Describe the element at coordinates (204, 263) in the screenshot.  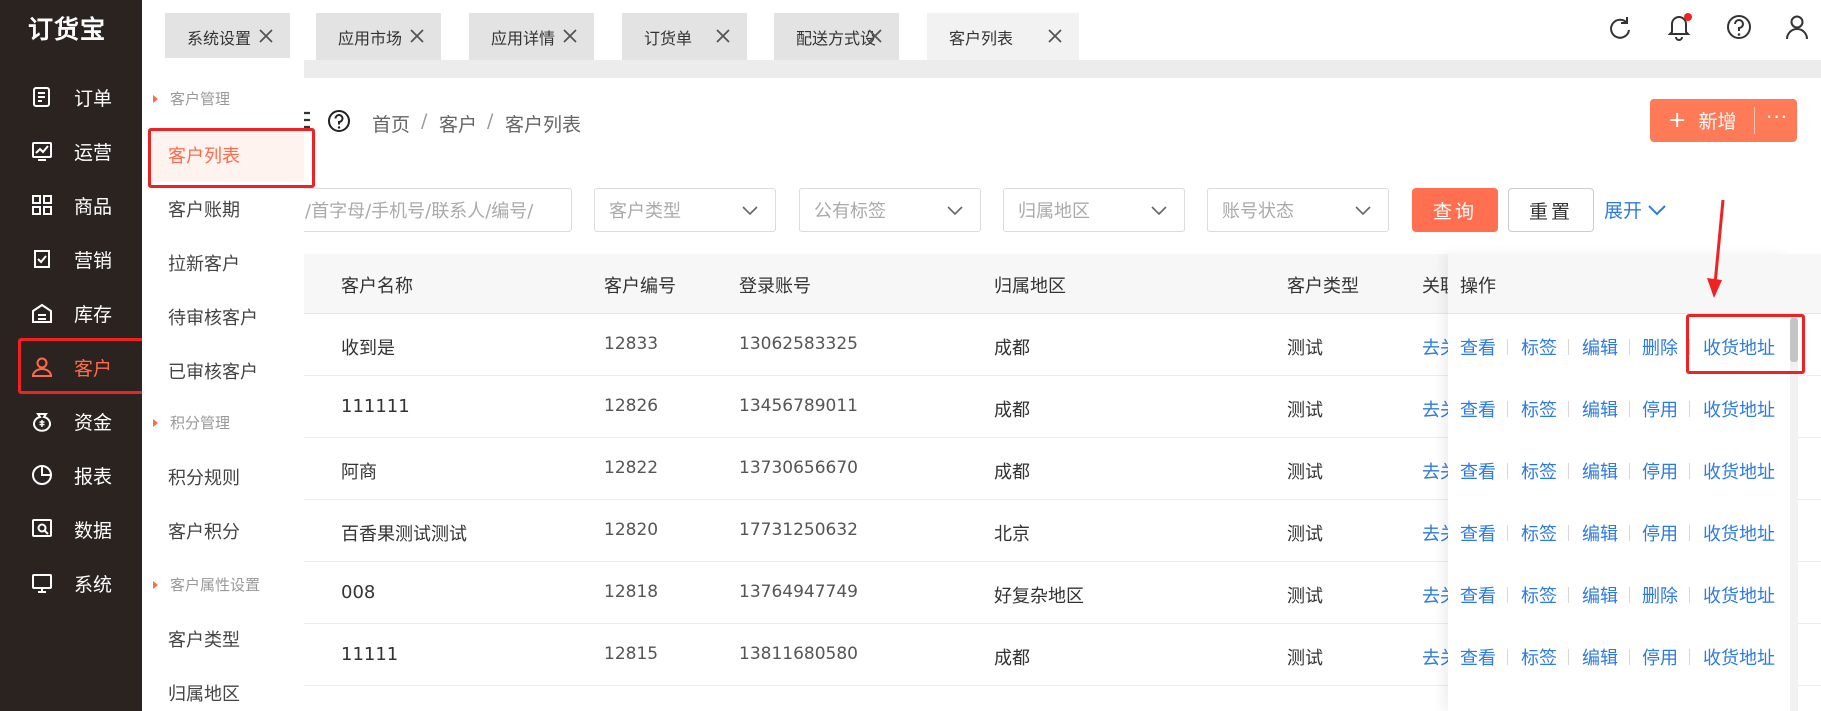
I see `submenu-item-new-customer: 拉新客户` at that location.